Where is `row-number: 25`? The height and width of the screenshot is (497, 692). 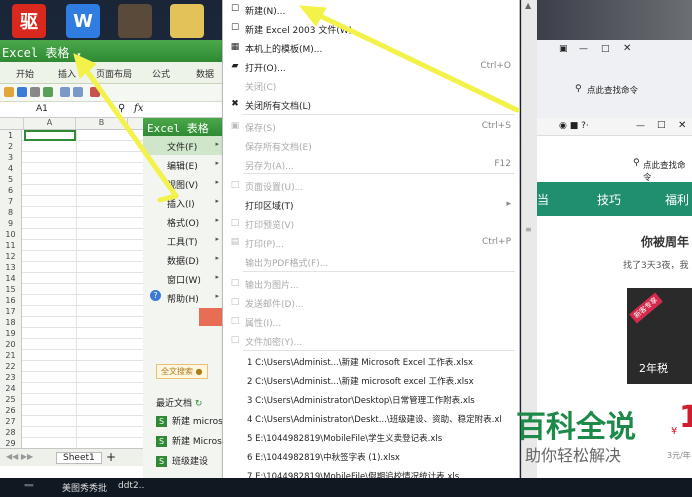 row-number: 25 is located at coordinates (11, 399).